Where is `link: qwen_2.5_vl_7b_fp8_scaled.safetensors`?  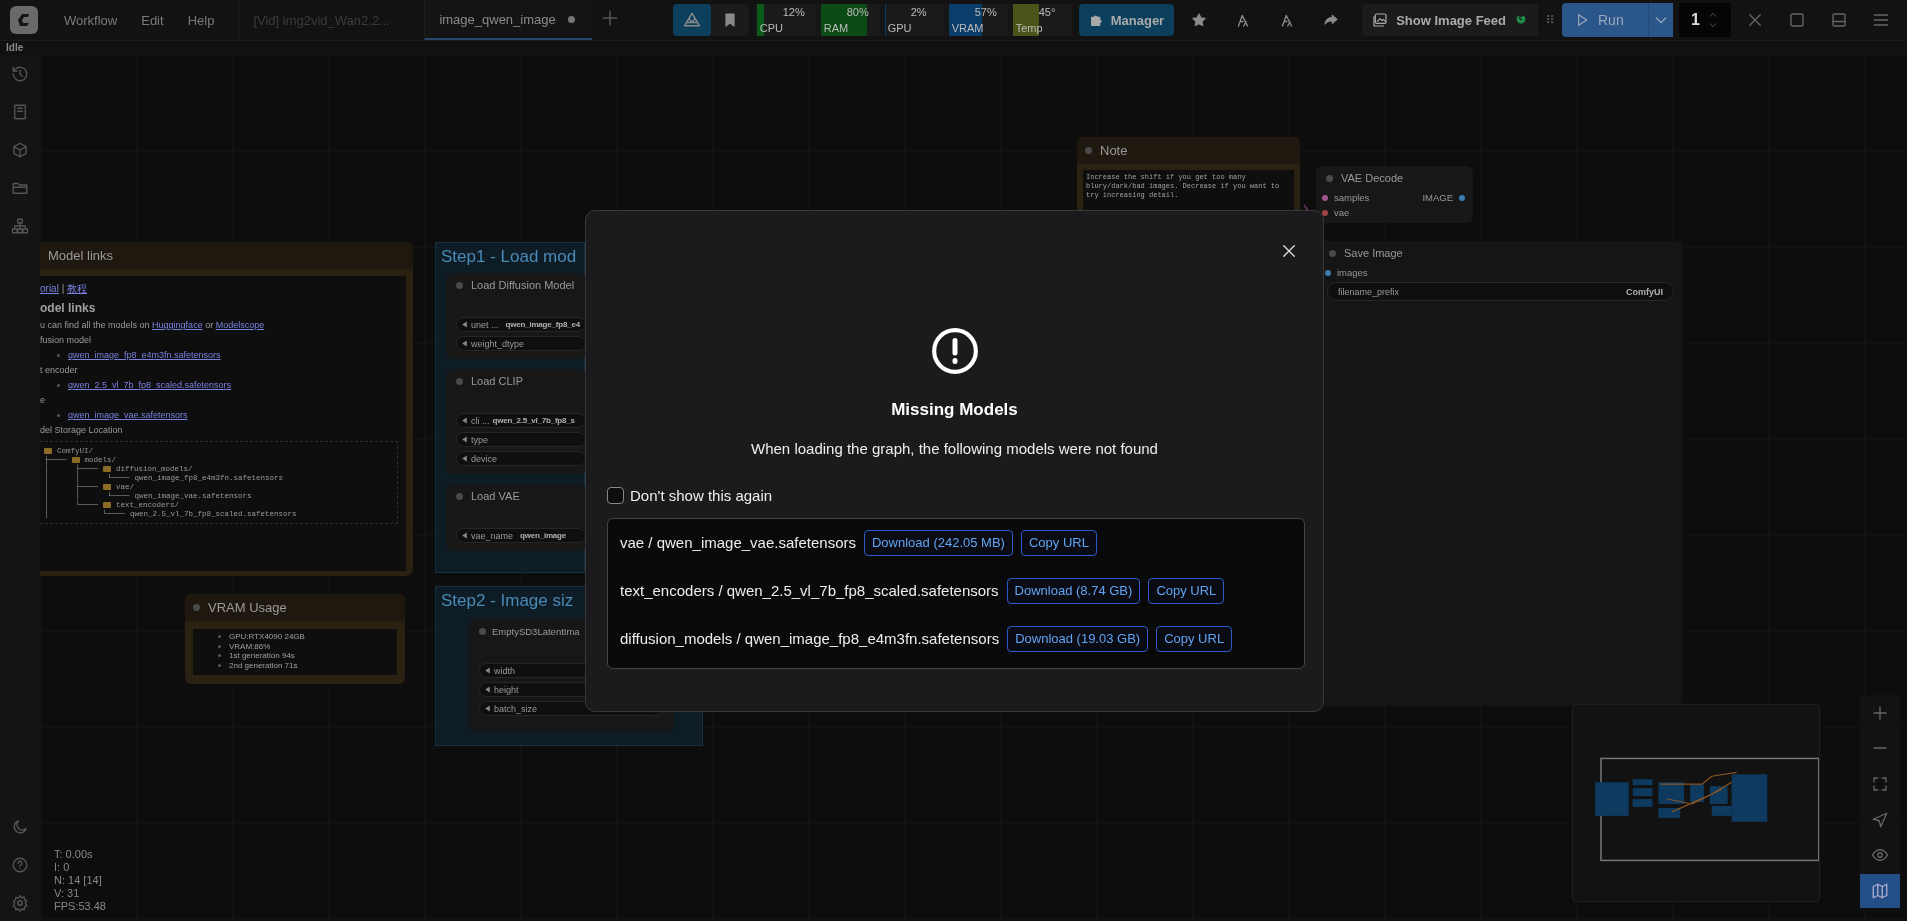
link: qwen_2.5_vl_7b_fp8_scaled.safetensors is located at coordinates (150, 385).